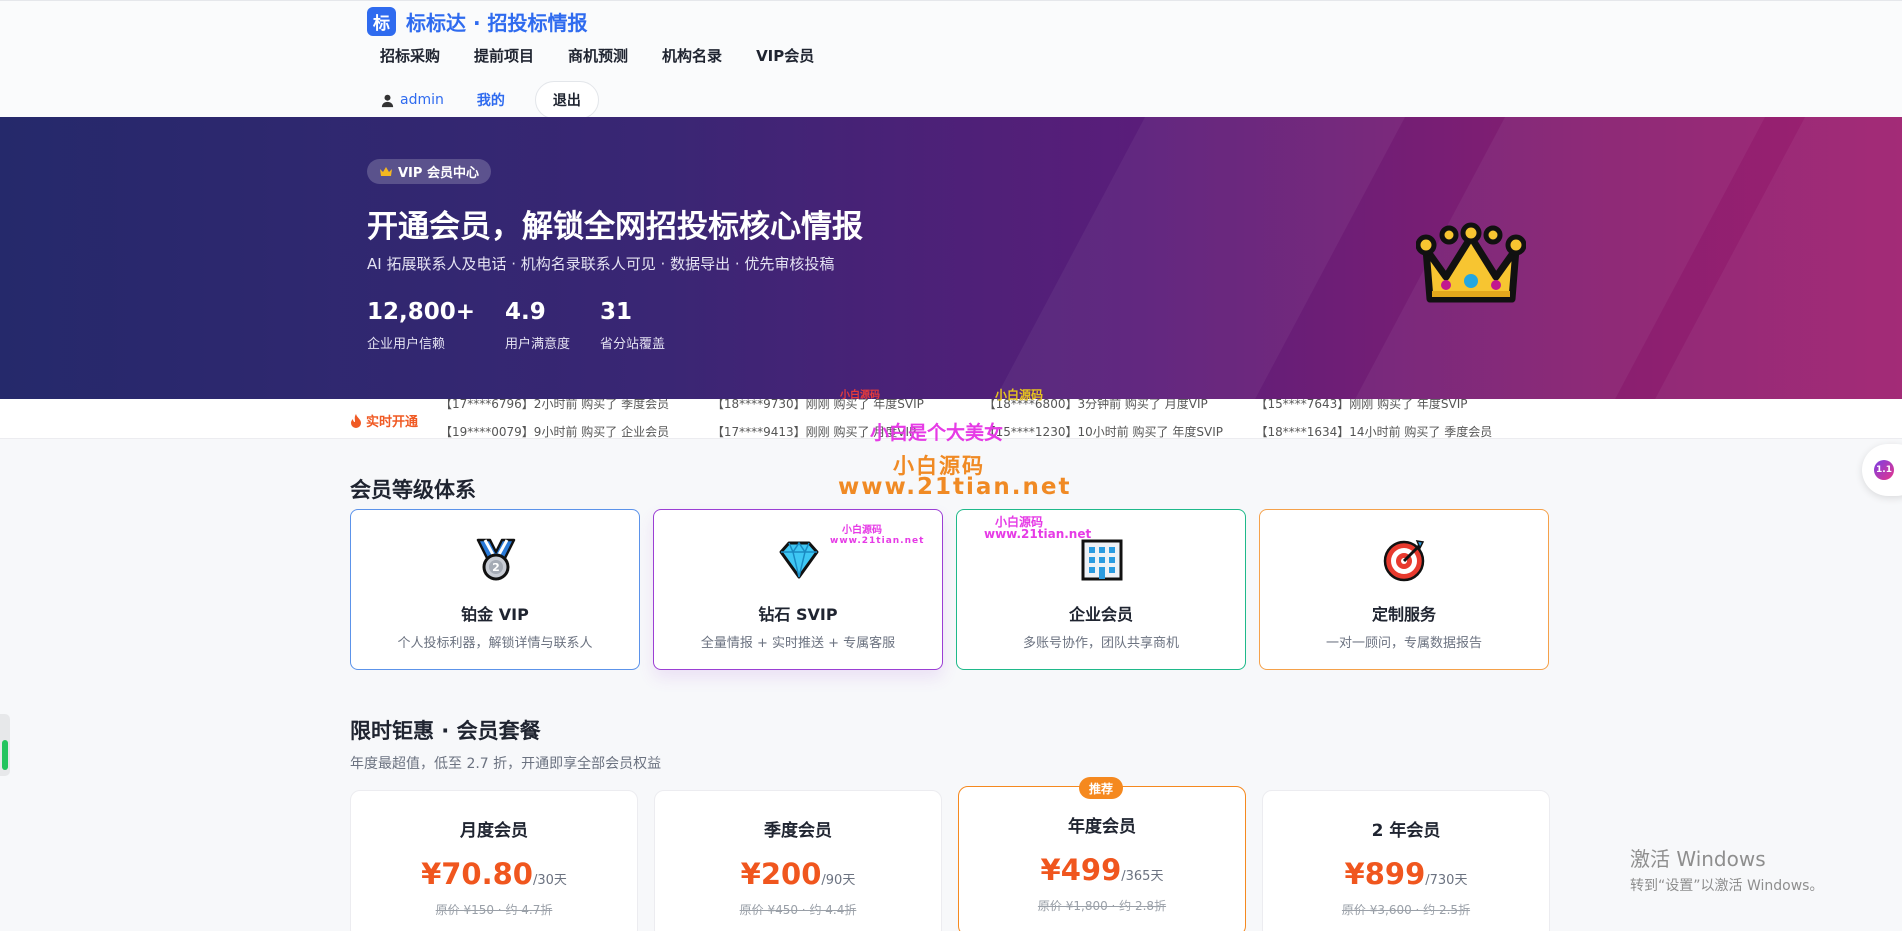 The height and width of the screenshot is (931, 1902). I want to click on watermark-text: 小白是个大美女, so click(937, 433).